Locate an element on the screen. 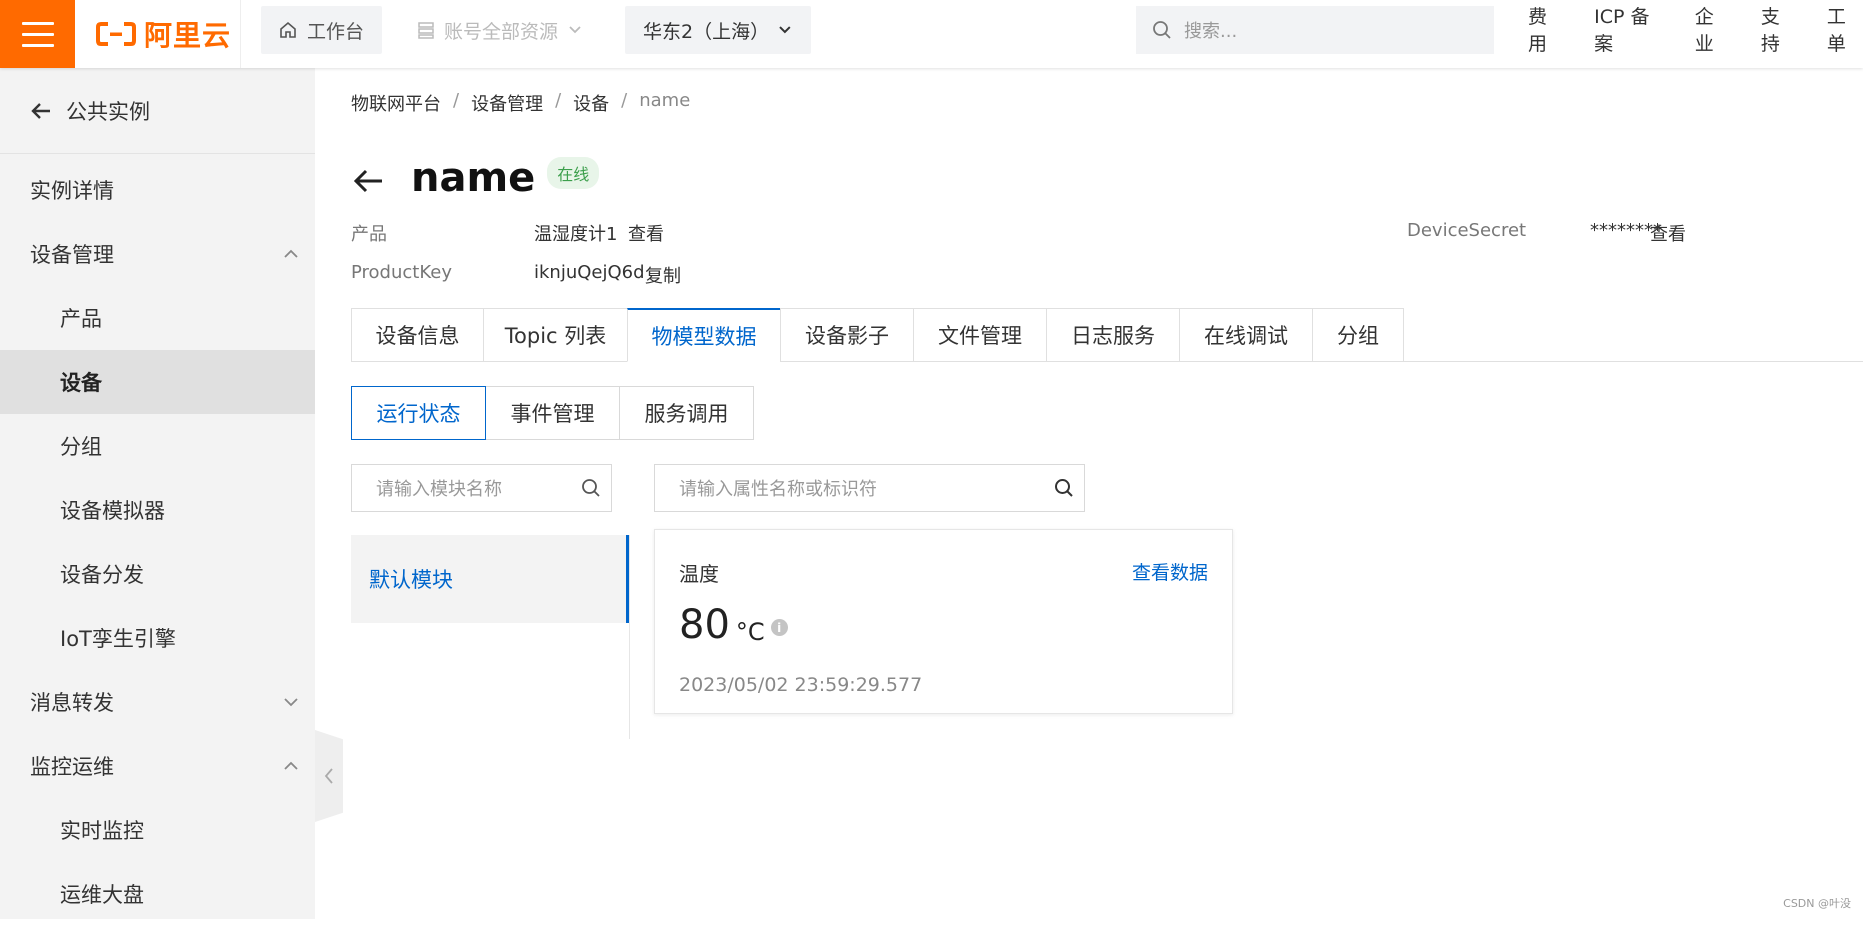  sidebar-item-devices: 设备 is located at coordinates (157, 382).